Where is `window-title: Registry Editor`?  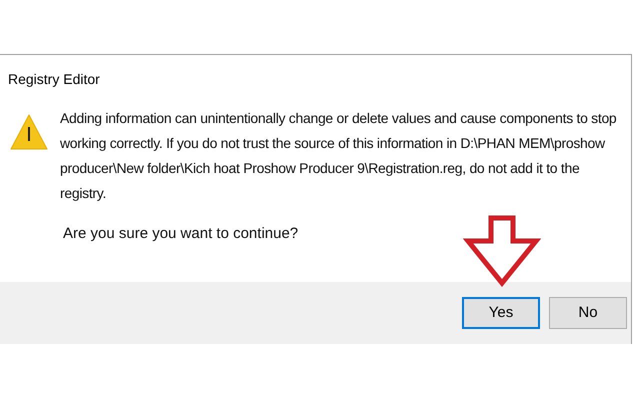
window-title: Registry Editor is located at coordinates (54, 79).